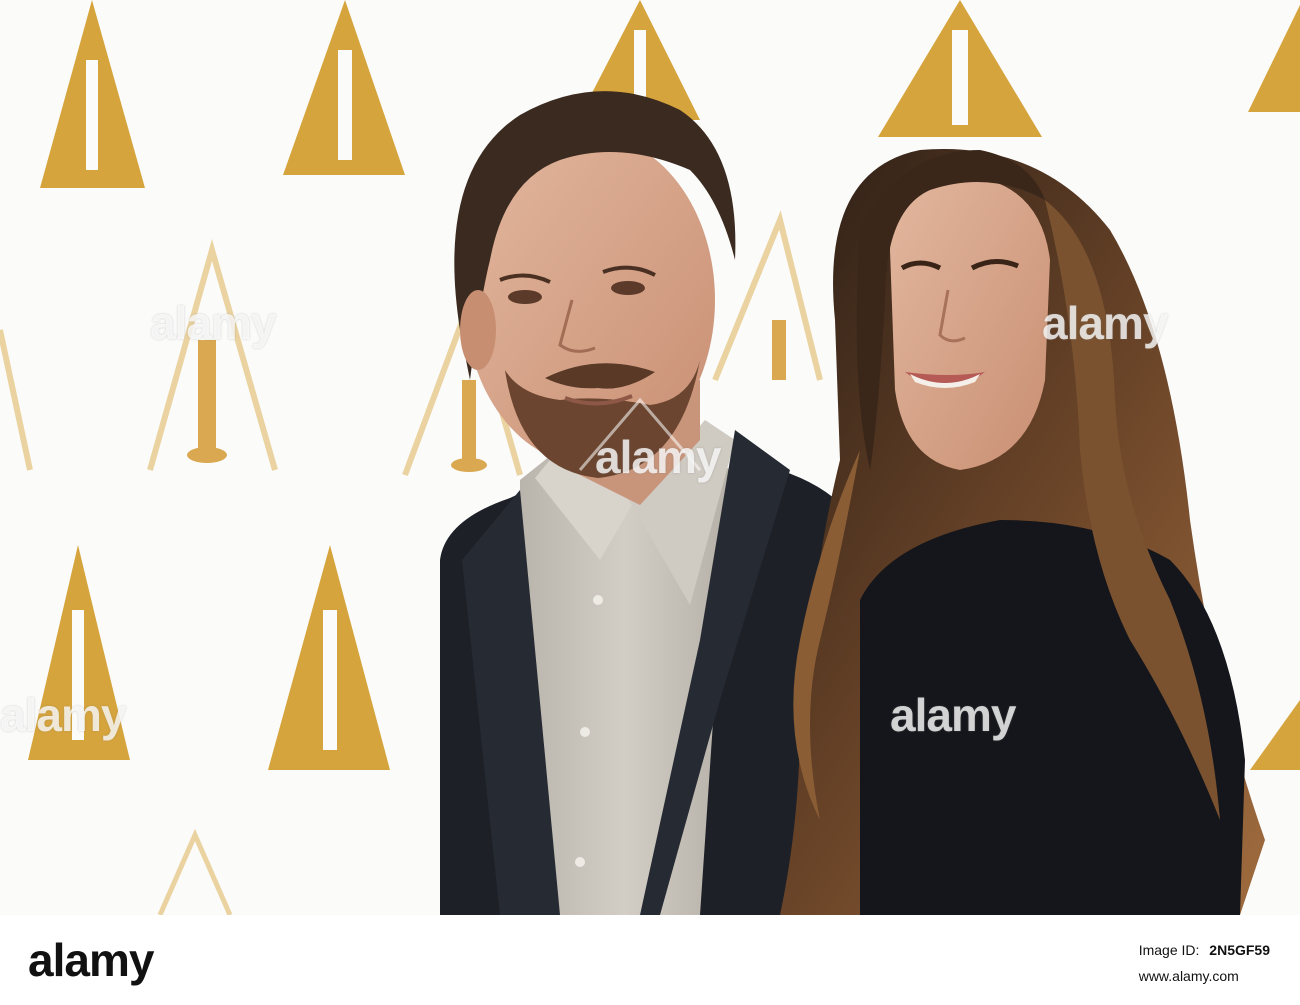 This screenshot has height=1005, width=1300. I want to click on image-id-value: 2N5GF59, so click(1239, 950).